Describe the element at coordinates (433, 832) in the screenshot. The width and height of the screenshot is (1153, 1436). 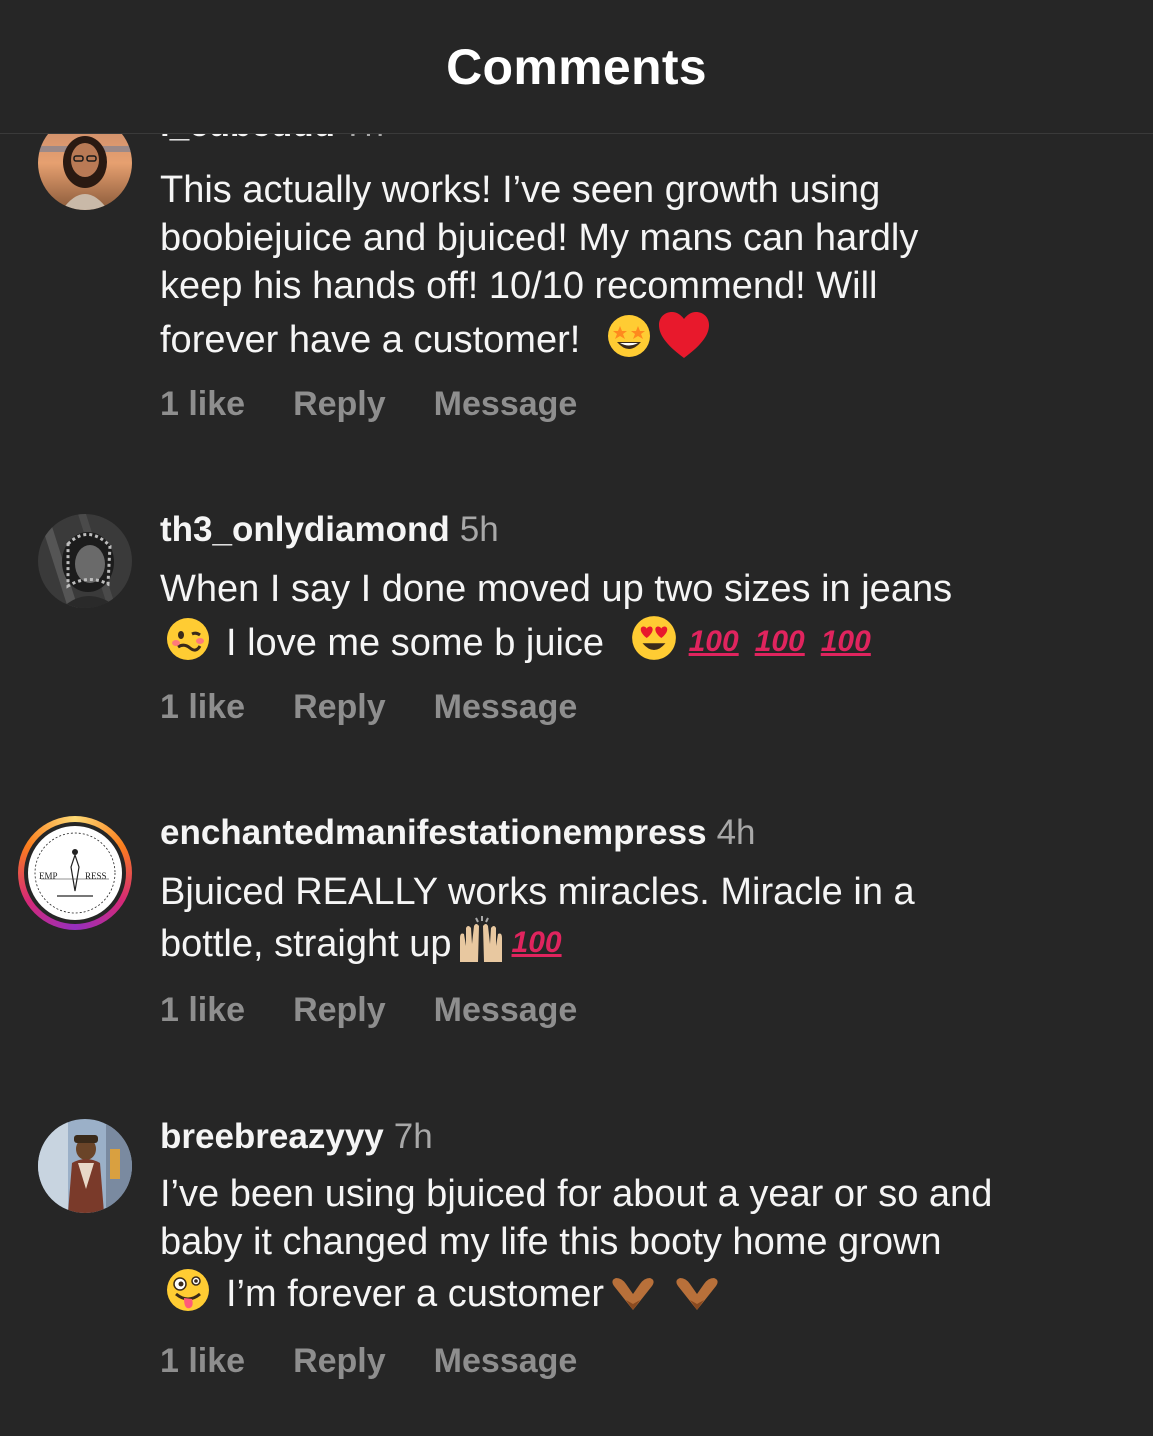
I see `username: enchantedmanifestationempress` at that location.